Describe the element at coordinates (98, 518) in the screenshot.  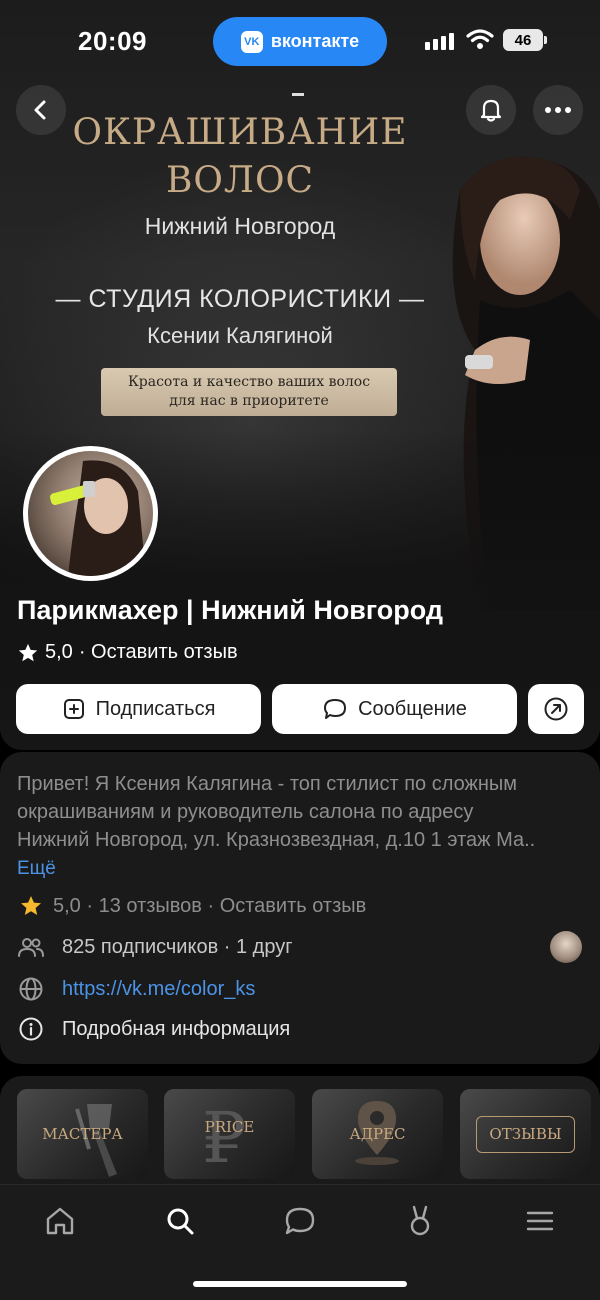
I see `avatar-portrait` at that location.